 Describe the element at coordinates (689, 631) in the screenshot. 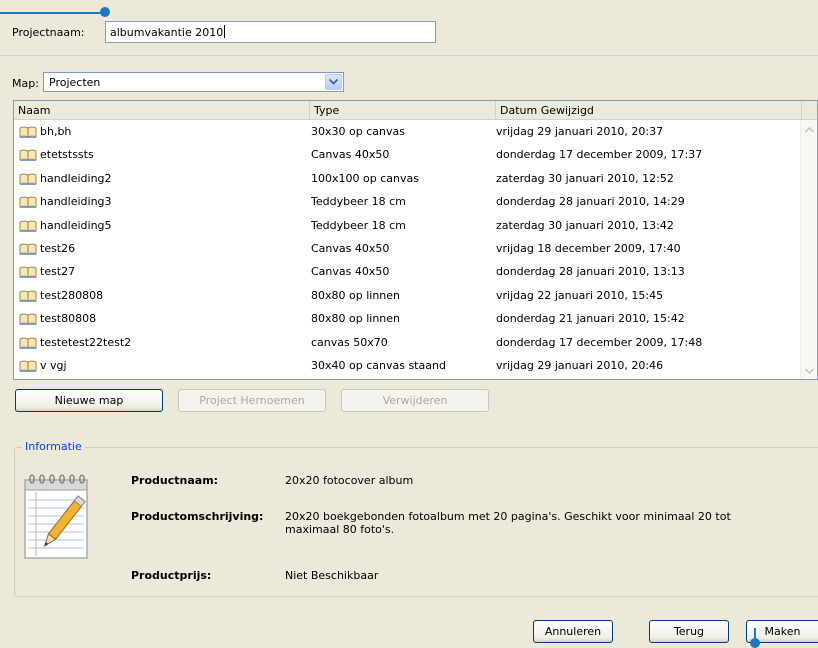

I see `back-button: Terug` at that location.